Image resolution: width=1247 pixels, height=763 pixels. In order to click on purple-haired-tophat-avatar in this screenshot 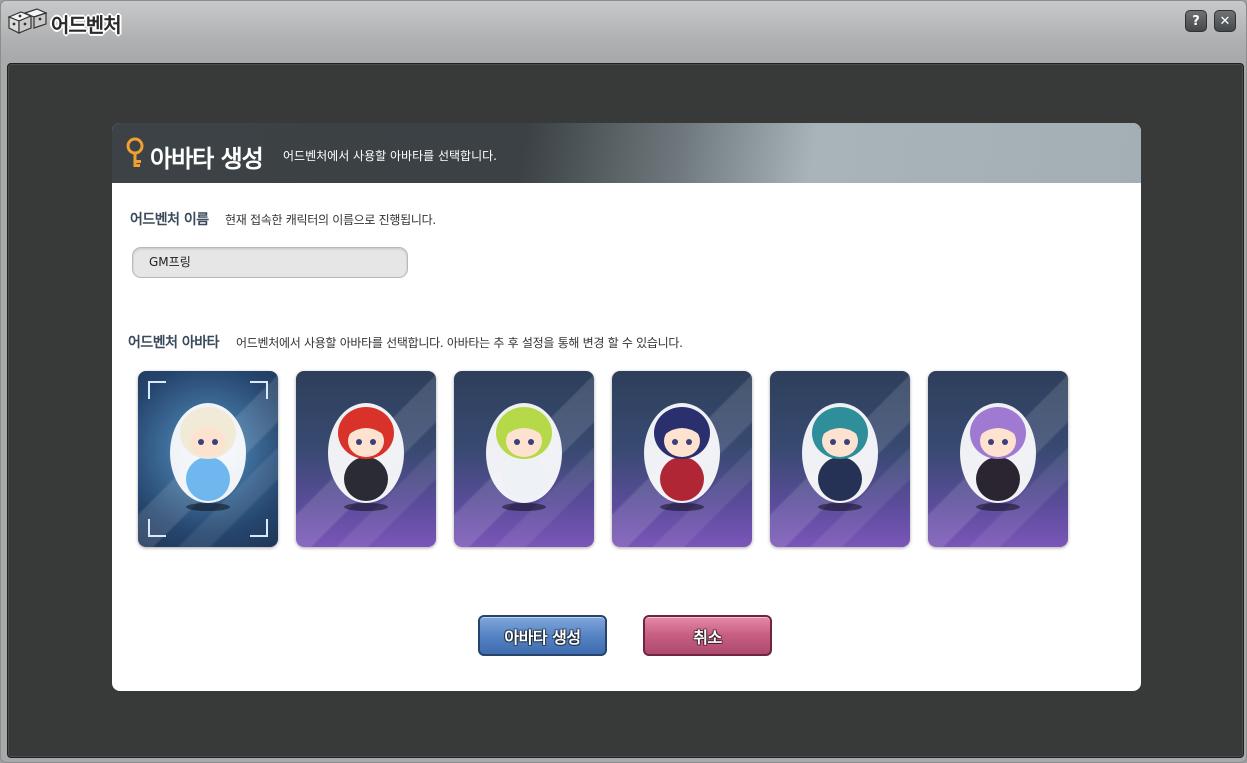, I will do `click(998, 457)`.